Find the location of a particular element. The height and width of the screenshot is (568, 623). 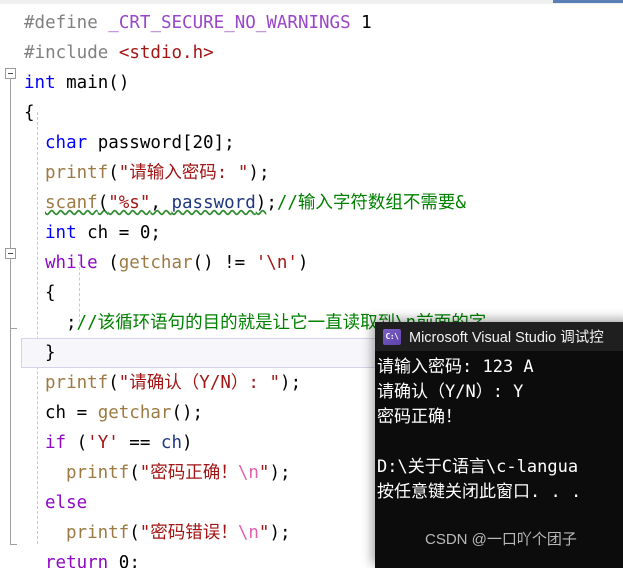

code-token: } is located at coordinates (50, 353).